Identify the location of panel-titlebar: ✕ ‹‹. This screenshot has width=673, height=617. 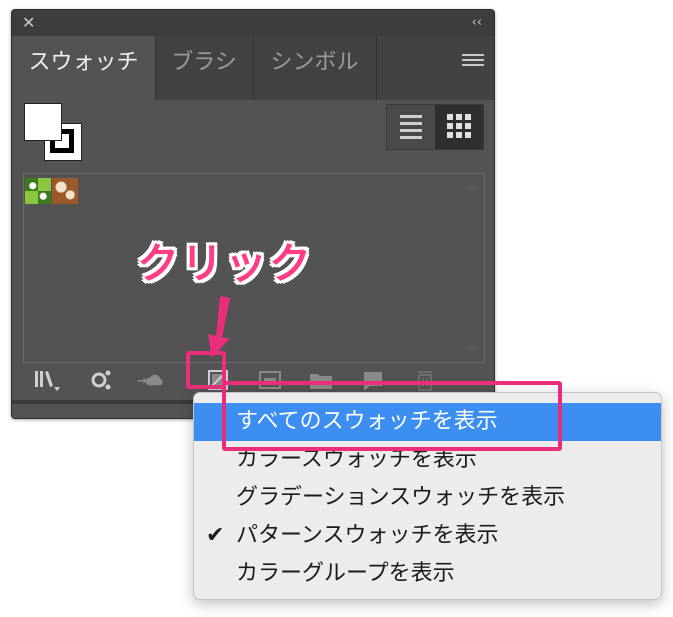
(253, 23).